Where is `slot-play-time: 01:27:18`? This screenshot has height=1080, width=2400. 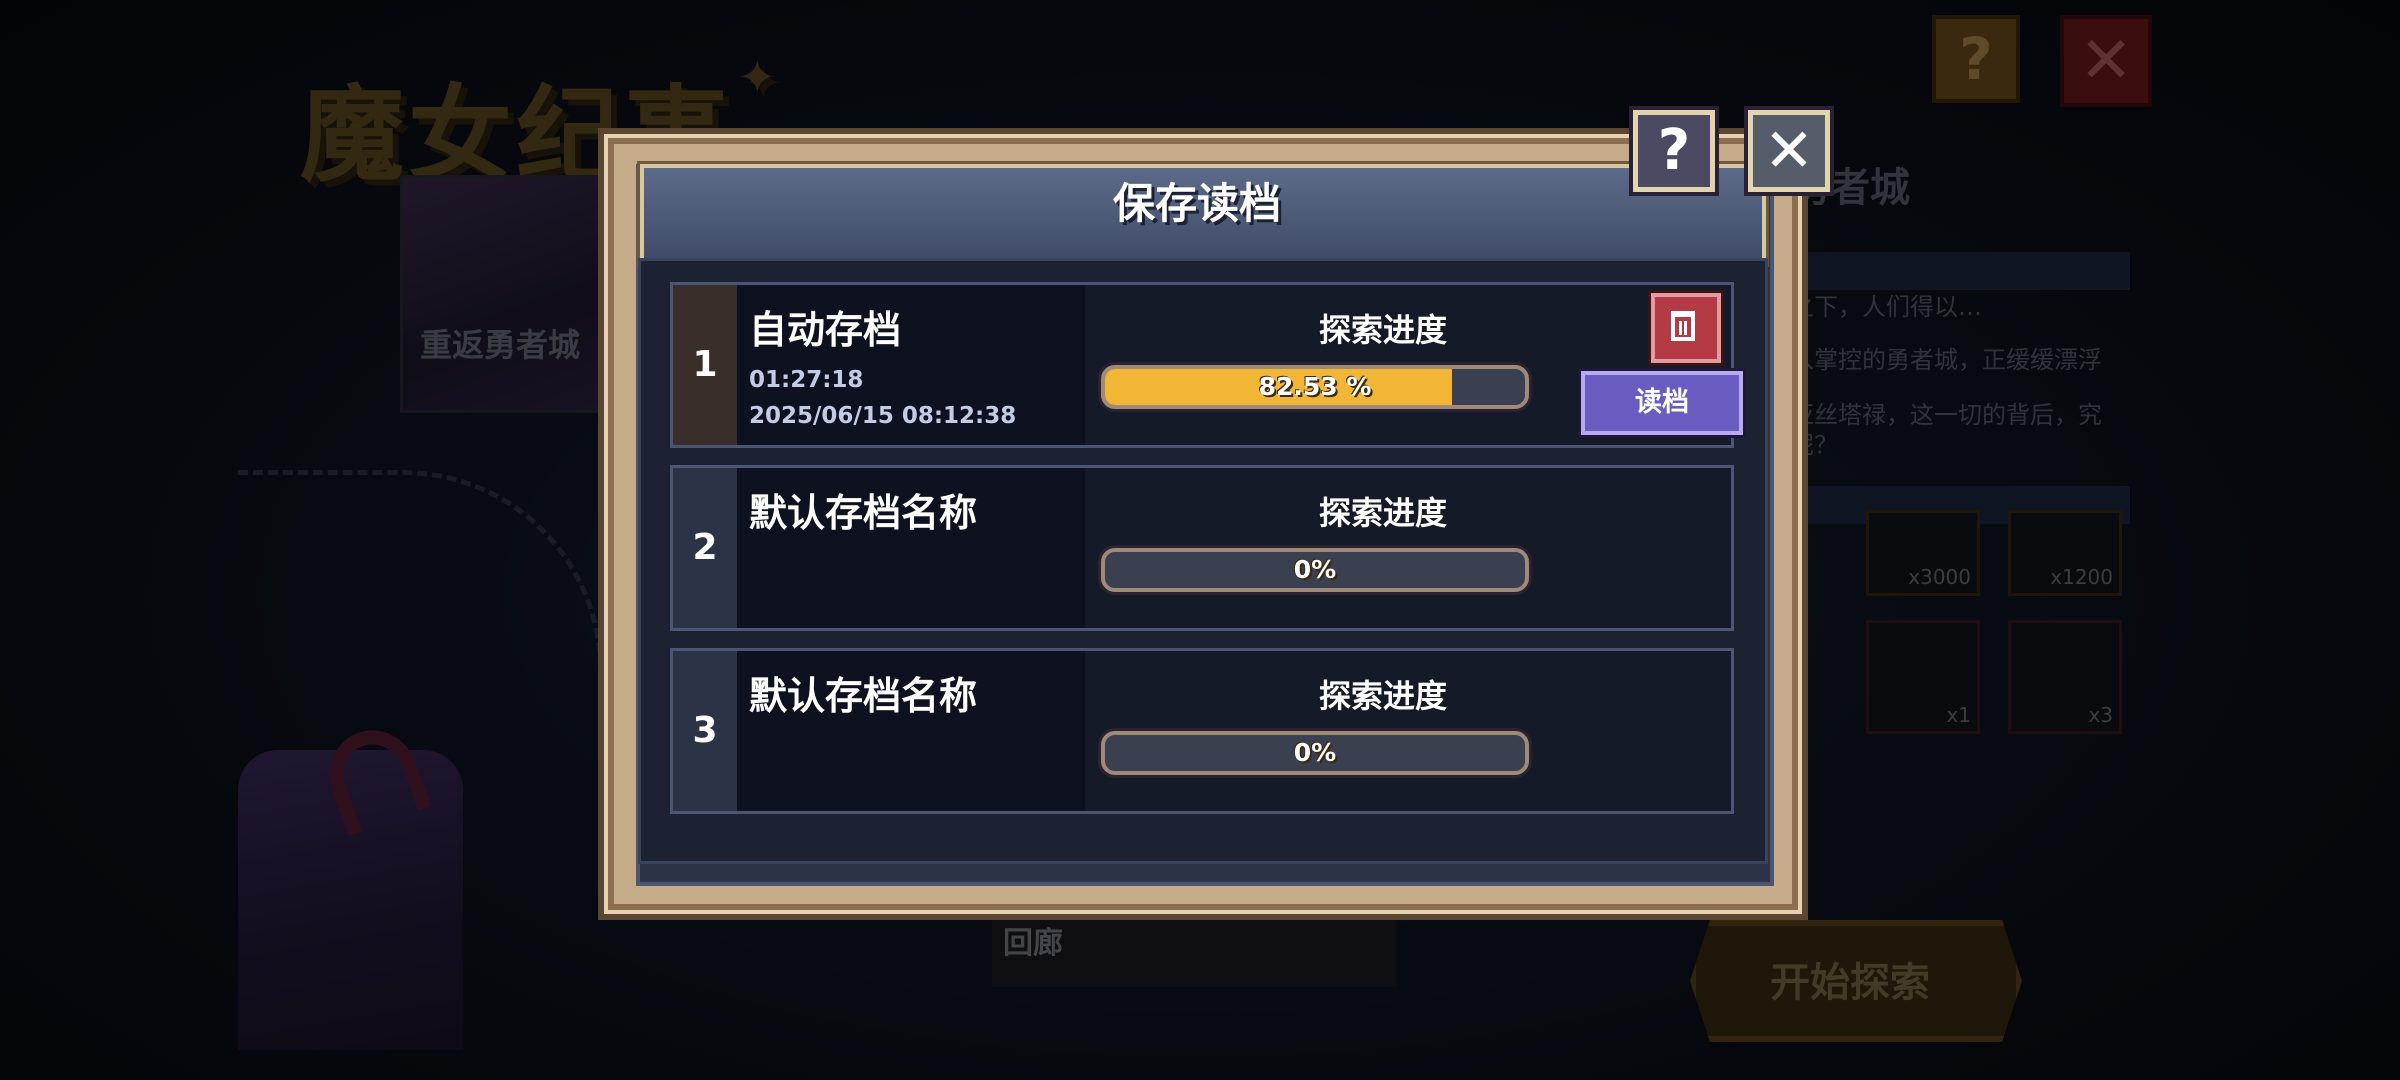
slot-play-time: 01:27:18 is located at coordinates (806, 380).